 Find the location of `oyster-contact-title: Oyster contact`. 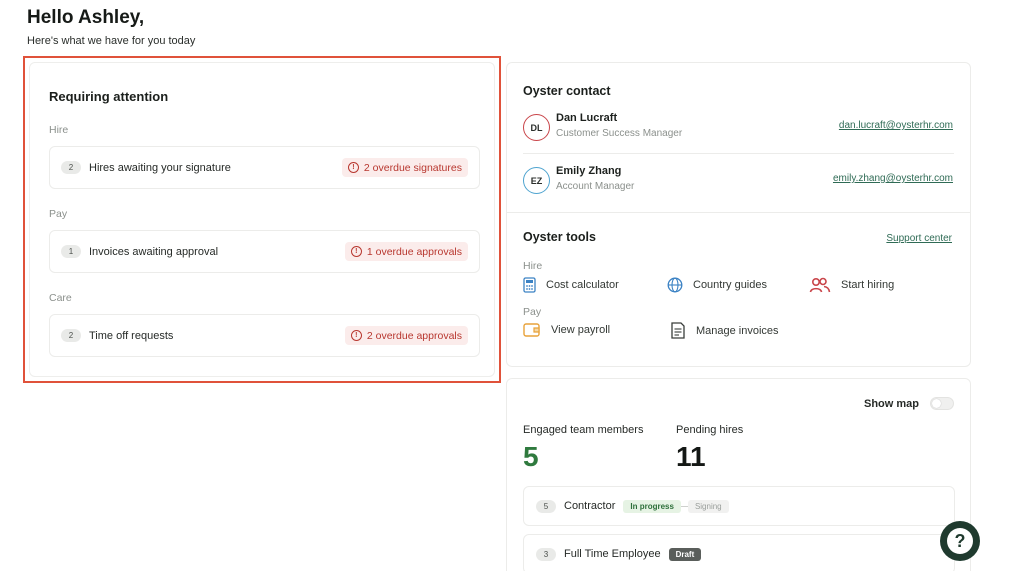

oyster-contact-title: Oyster contact is located at coordinates (567, 91).